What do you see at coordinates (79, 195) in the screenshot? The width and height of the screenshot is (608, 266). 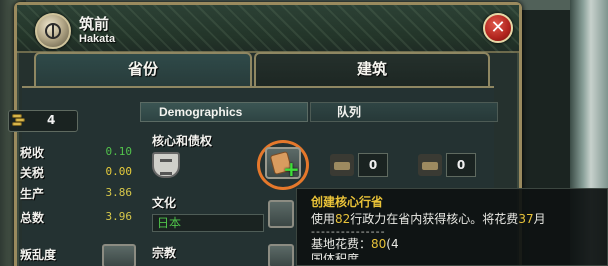 I see `stat-row-production: 生产 3.86` at bounding box center [79, 195].